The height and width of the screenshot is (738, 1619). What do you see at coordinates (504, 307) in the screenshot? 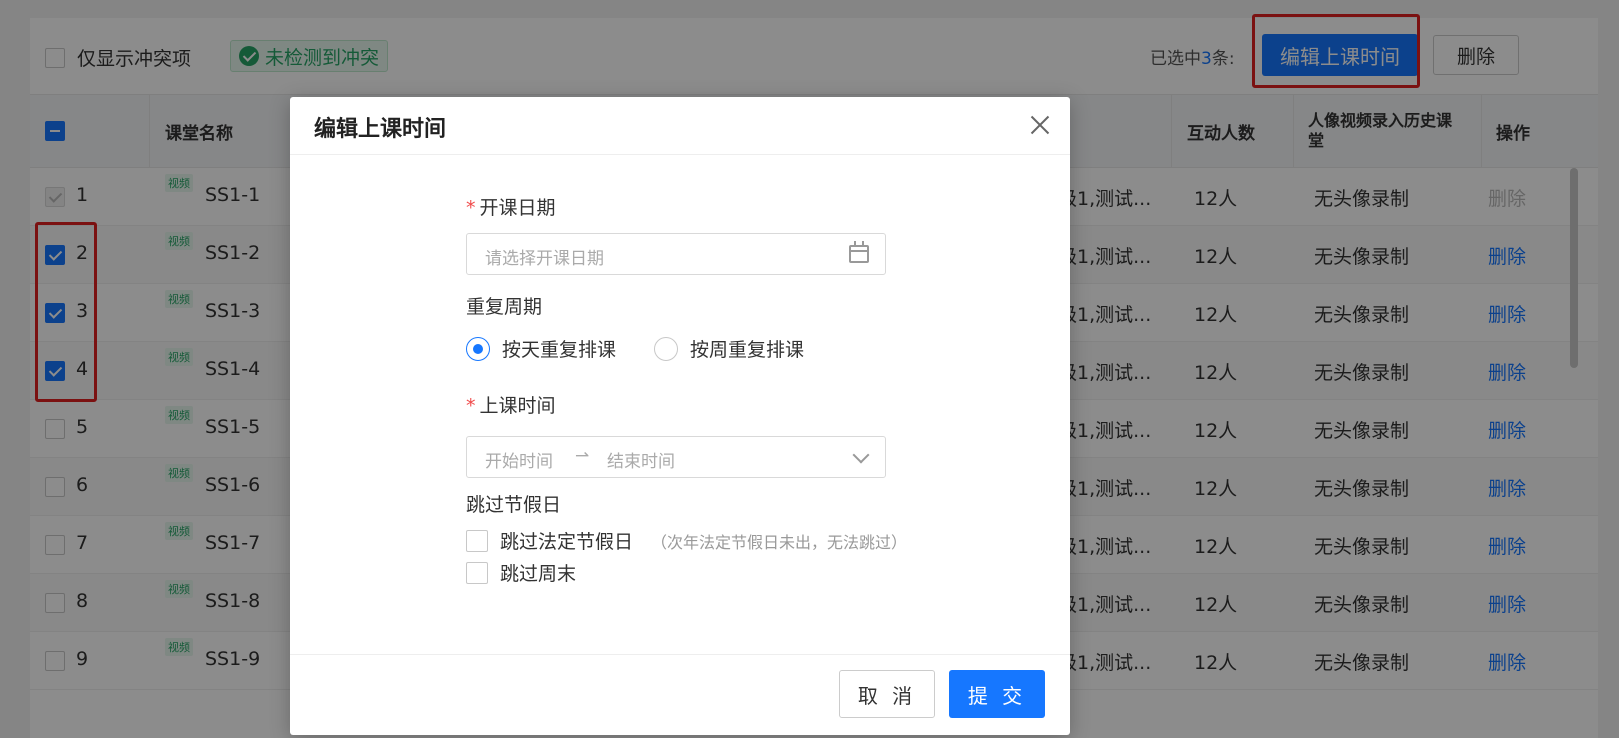
I see `repeat-label: 重复周期` at bounding box center [504, 307].